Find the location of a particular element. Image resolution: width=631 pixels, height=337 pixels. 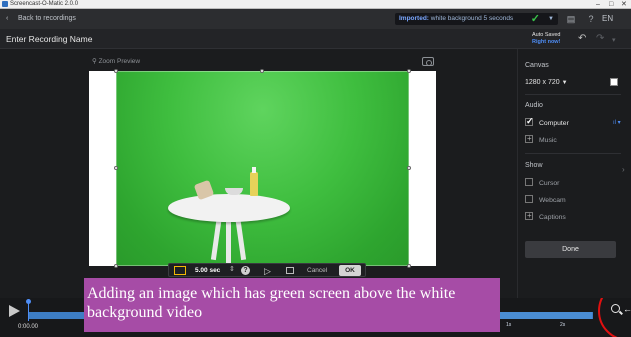

overlay-segment is located at coordinates (546, 315).